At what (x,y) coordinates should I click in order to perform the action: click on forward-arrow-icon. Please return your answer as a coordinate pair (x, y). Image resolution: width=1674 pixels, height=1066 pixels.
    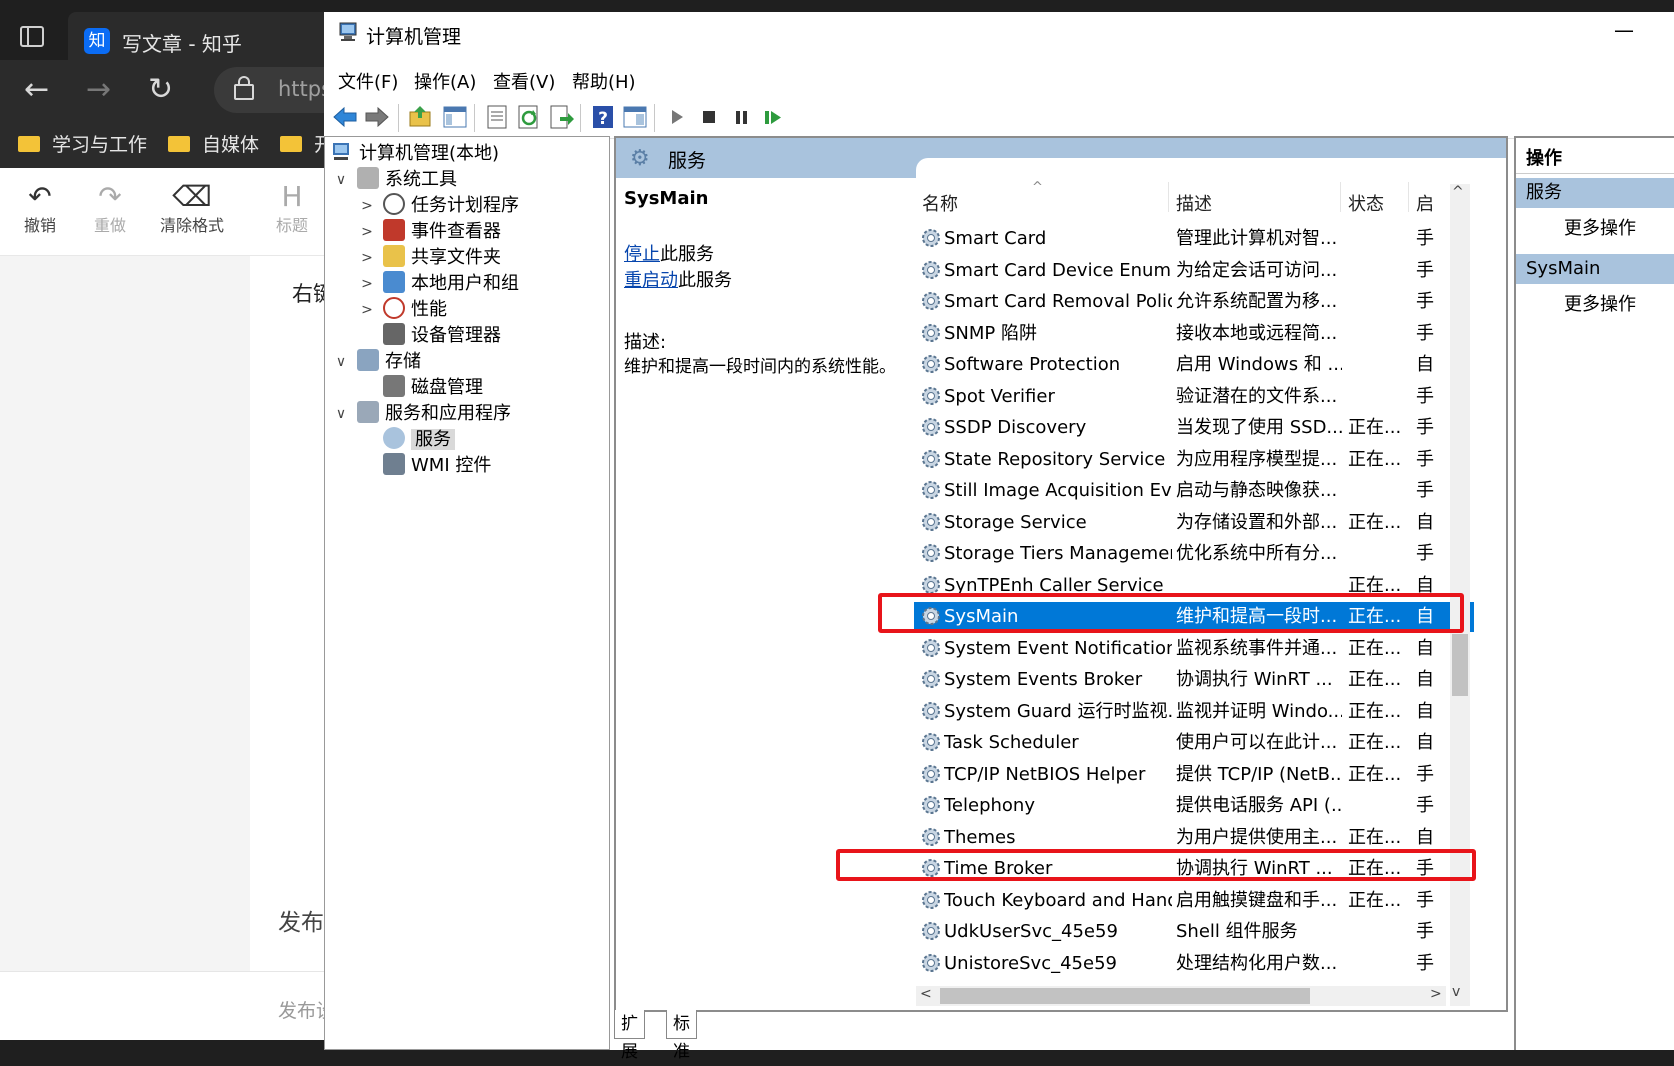
    Looking at the image, I should click on (377, 117).